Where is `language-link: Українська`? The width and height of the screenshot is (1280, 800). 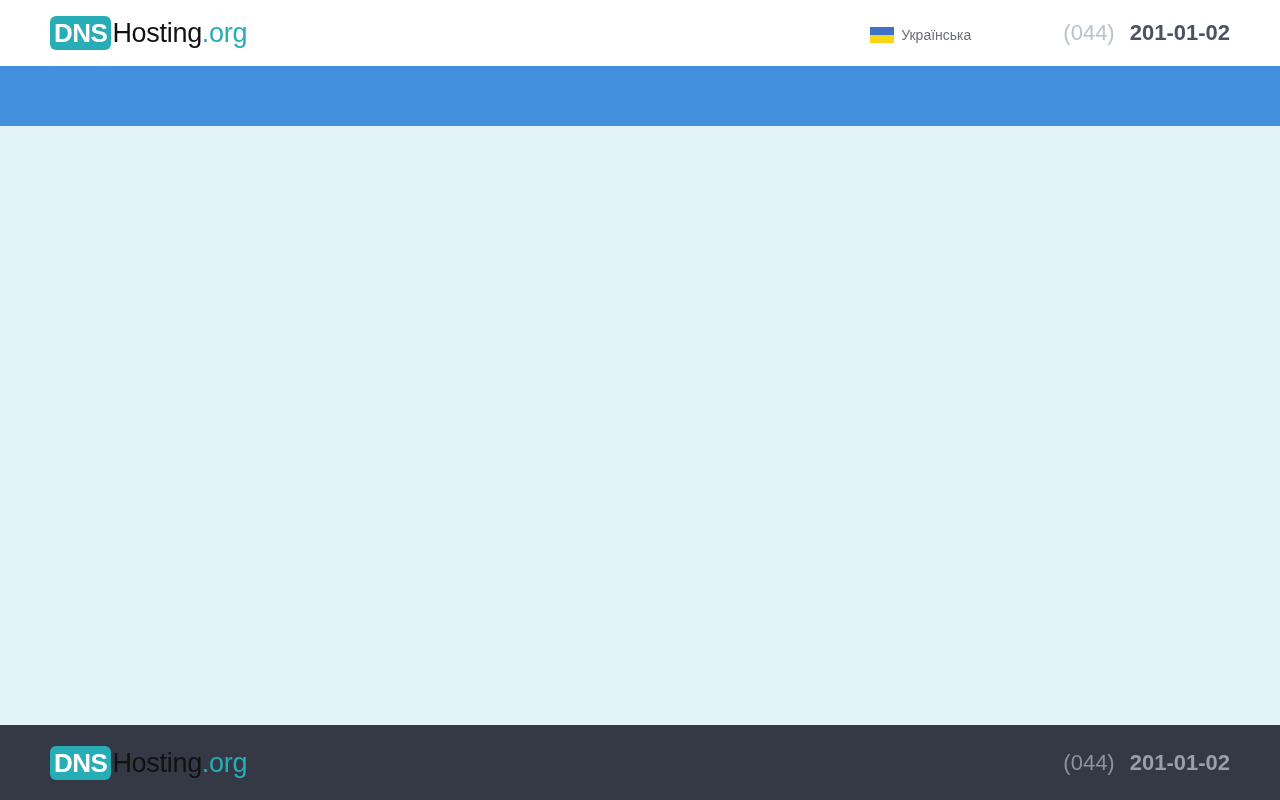
language-link: Українська is located at coordinates (921, 34).